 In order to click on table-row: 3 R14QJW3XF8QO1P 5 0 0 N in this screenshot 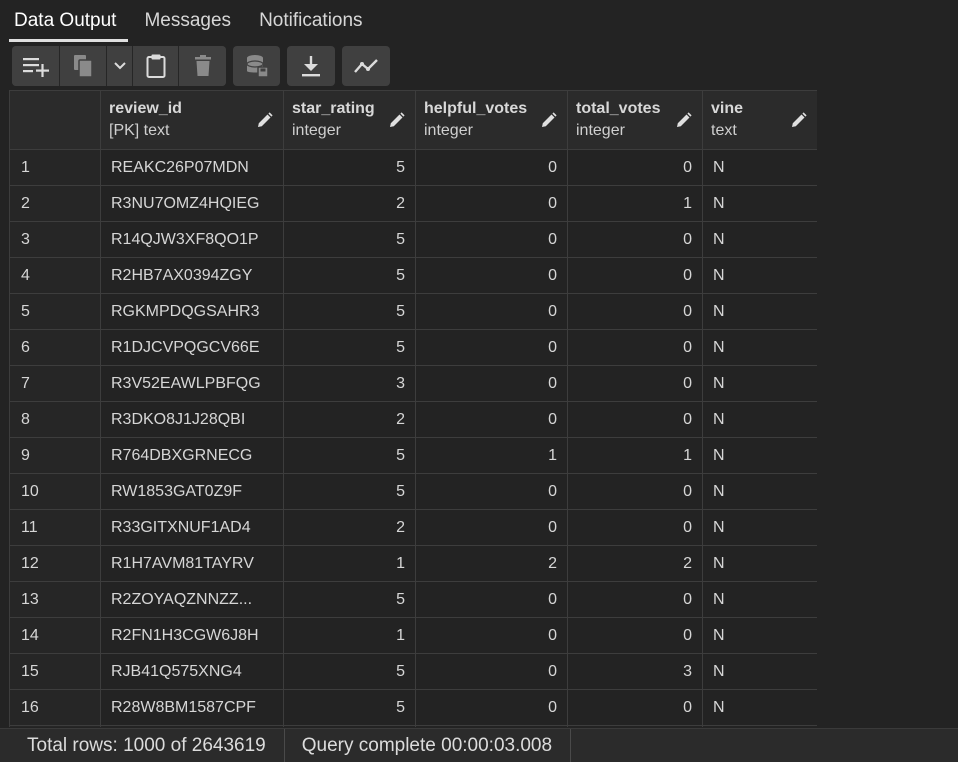, I will do `click(413, 239)`.